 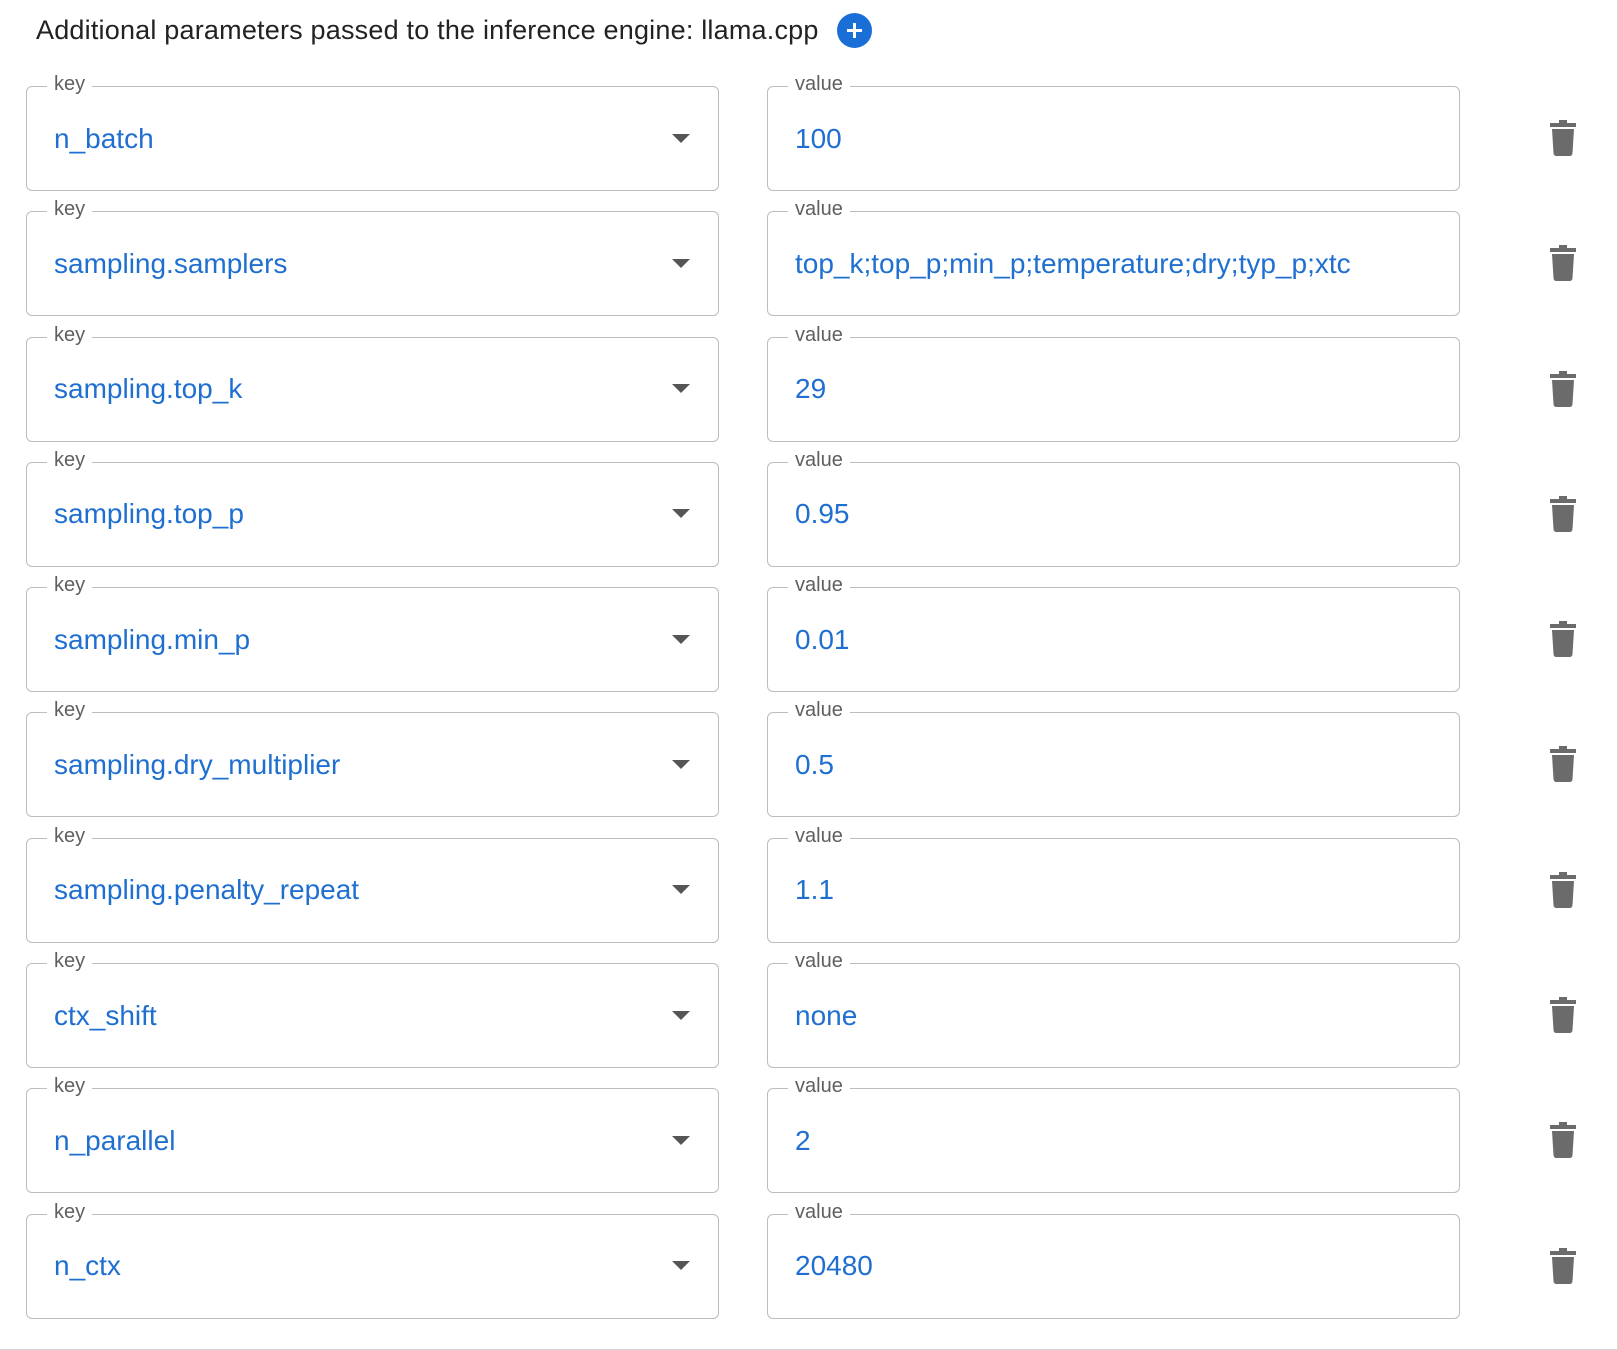 What do you see at coordinates (1113, 382) in the screenshot?
I see `value-input: value 29` at bounding box center [1113, 382].